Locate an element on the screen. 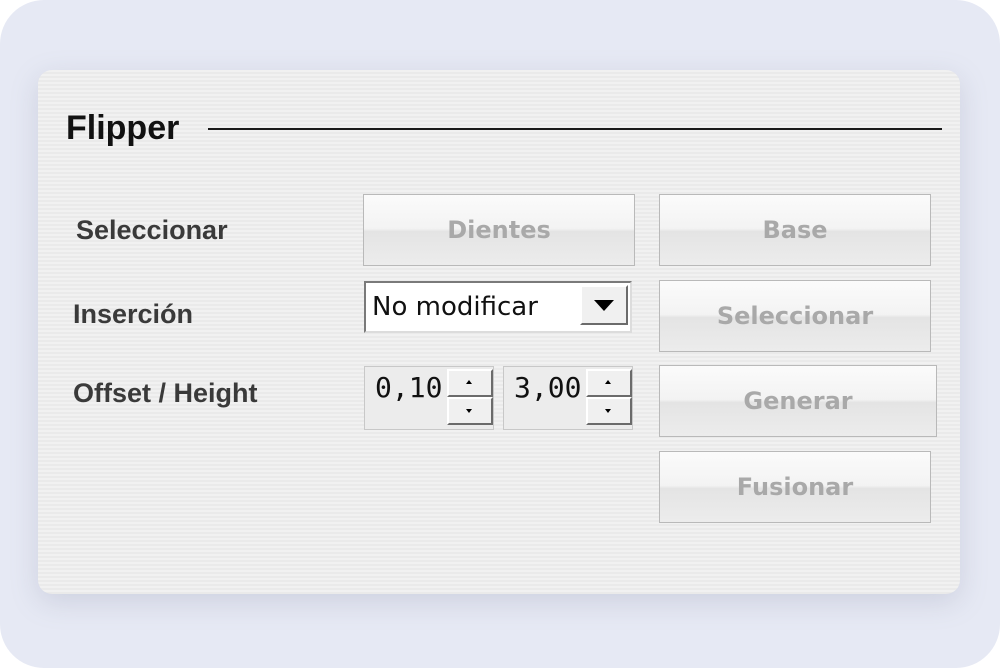  insertion-label: Inserción is located at coordinates (133, 314).